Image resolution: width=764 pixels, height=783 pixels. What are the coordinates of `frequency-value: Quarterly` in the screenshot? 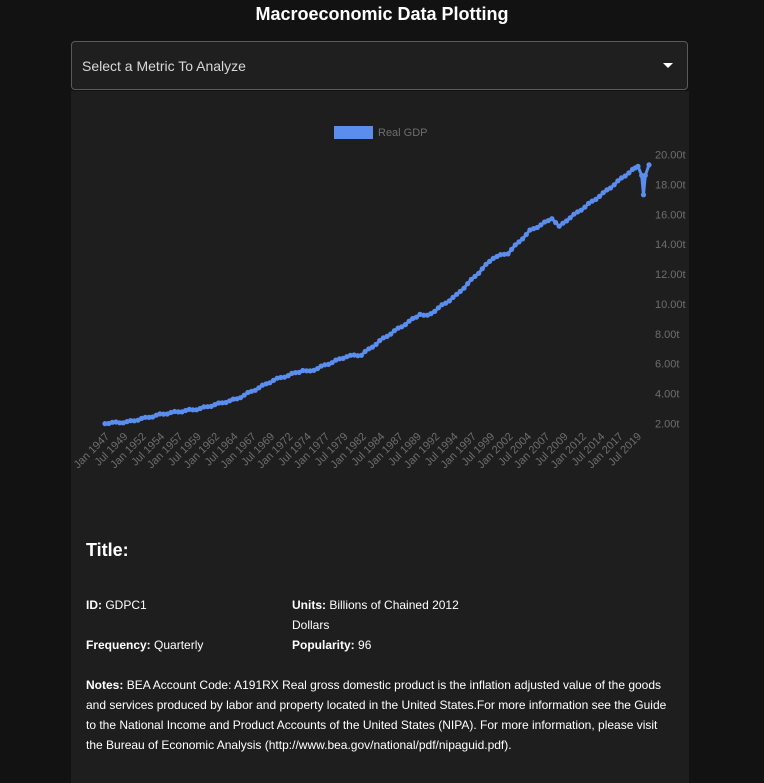 It's located at (179, 645).